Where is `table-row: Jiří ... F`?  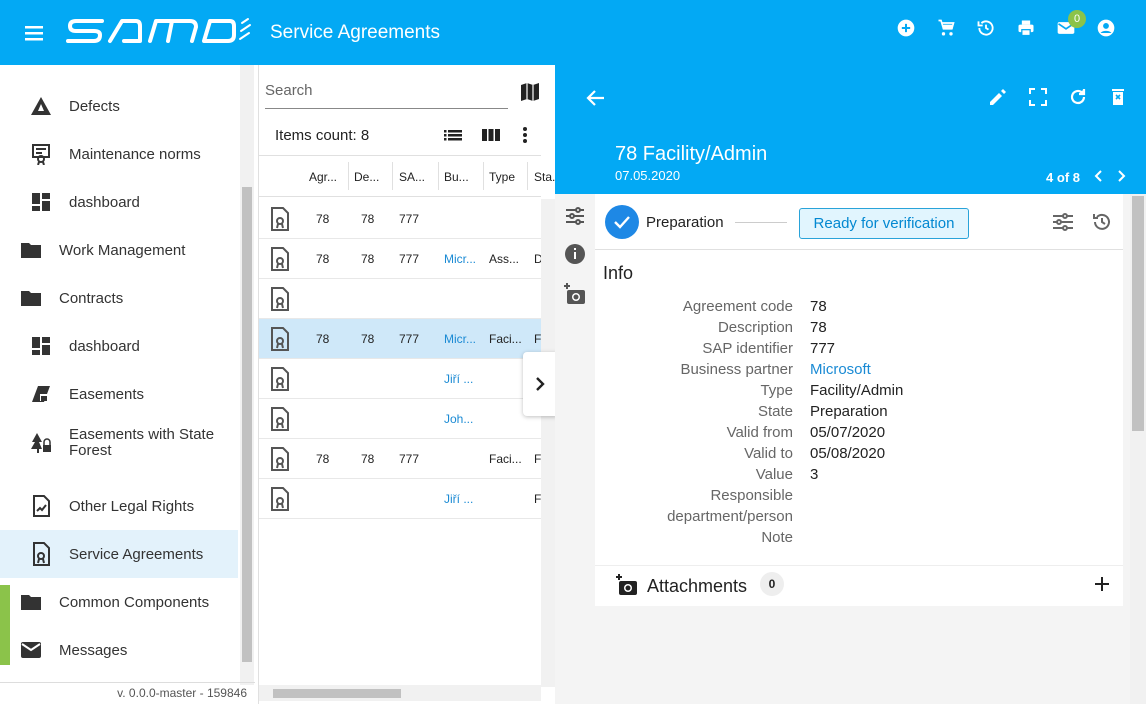
table-row: Jiří ... F is located at coordinates (400, 499).